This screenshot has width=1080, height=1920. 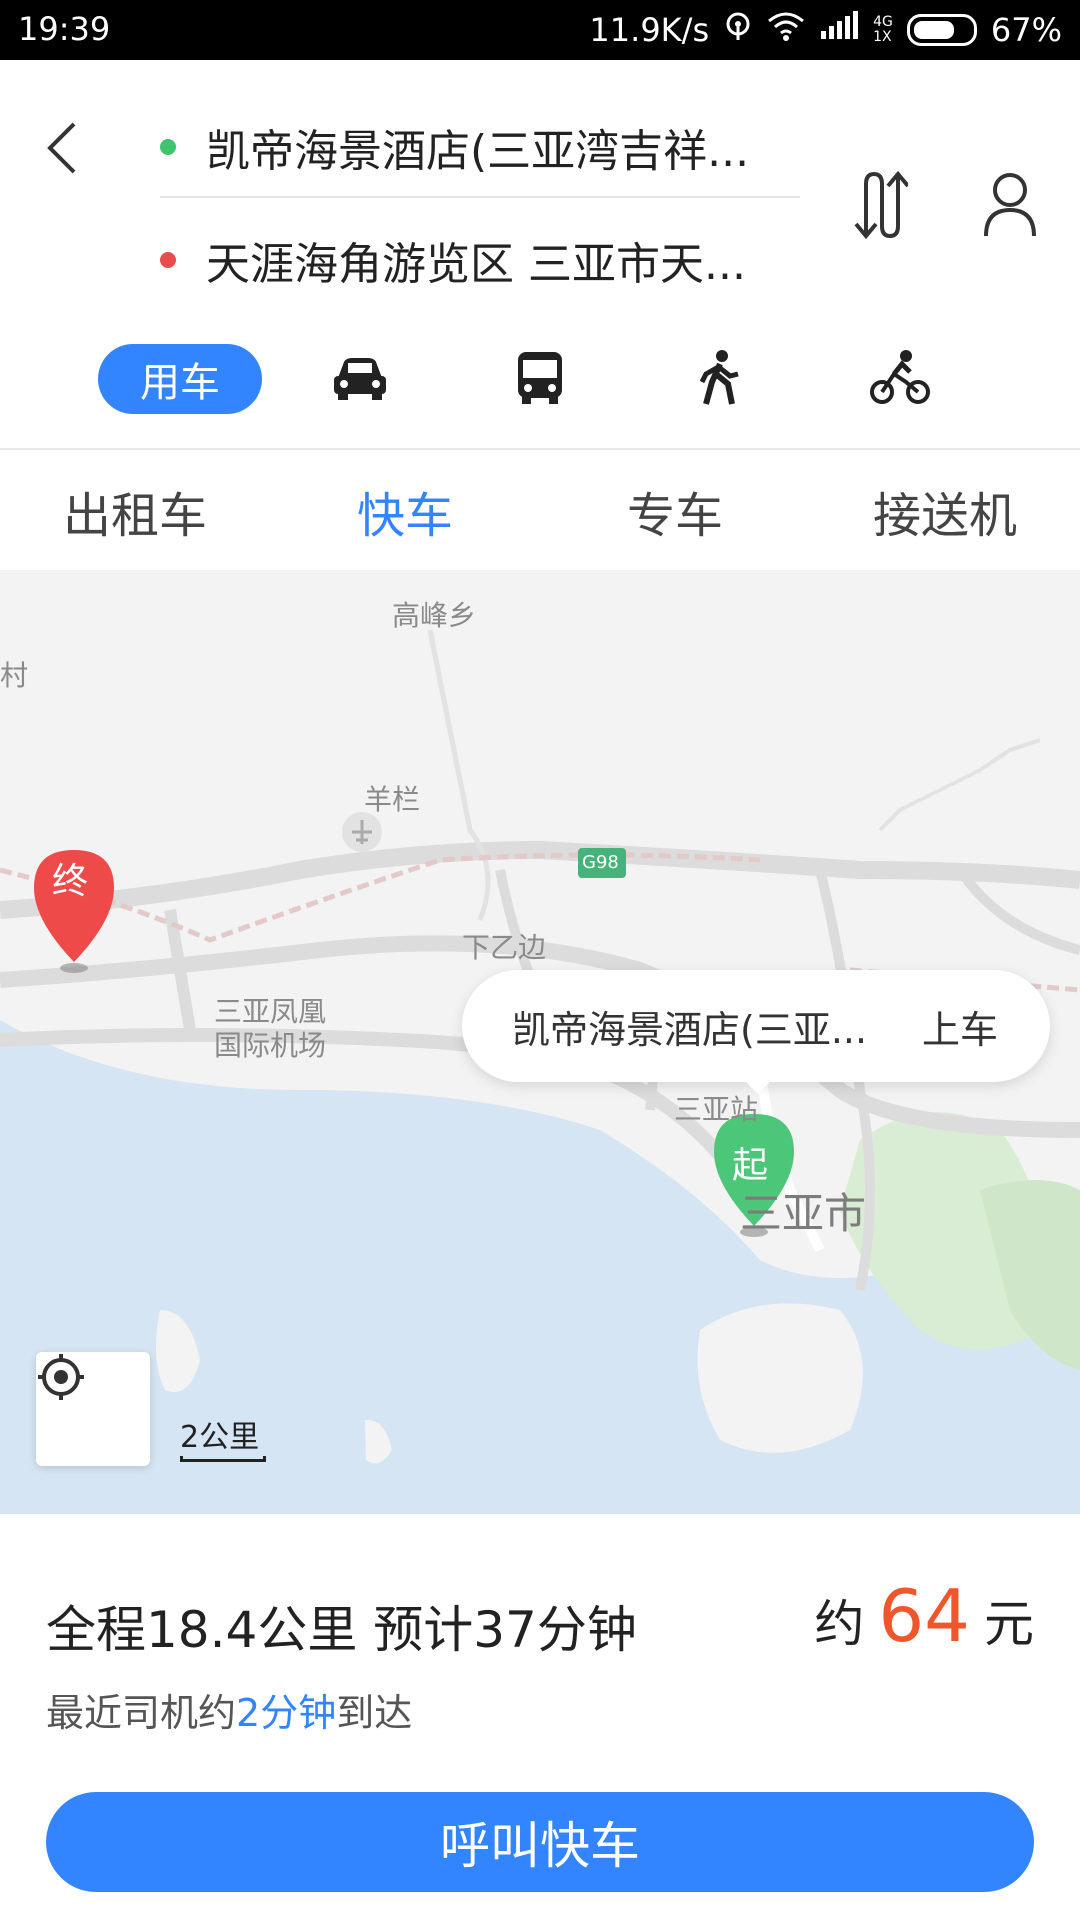 What do you see at coordinates (960, 1026) in the screenshot?
I see `pickup-callout-action: 上车` at bounding box center [960, 1026].